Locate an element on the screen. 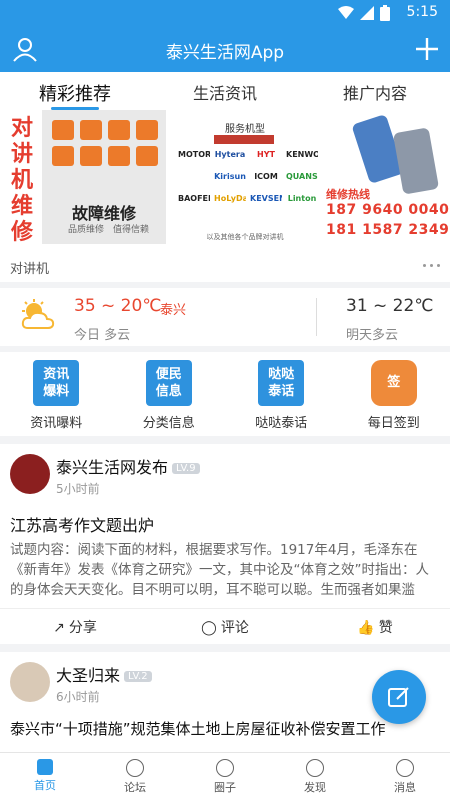 This screenshot has height=800, width=450. app-title: 泰兴生活网App is located at coordinates (225, 53).